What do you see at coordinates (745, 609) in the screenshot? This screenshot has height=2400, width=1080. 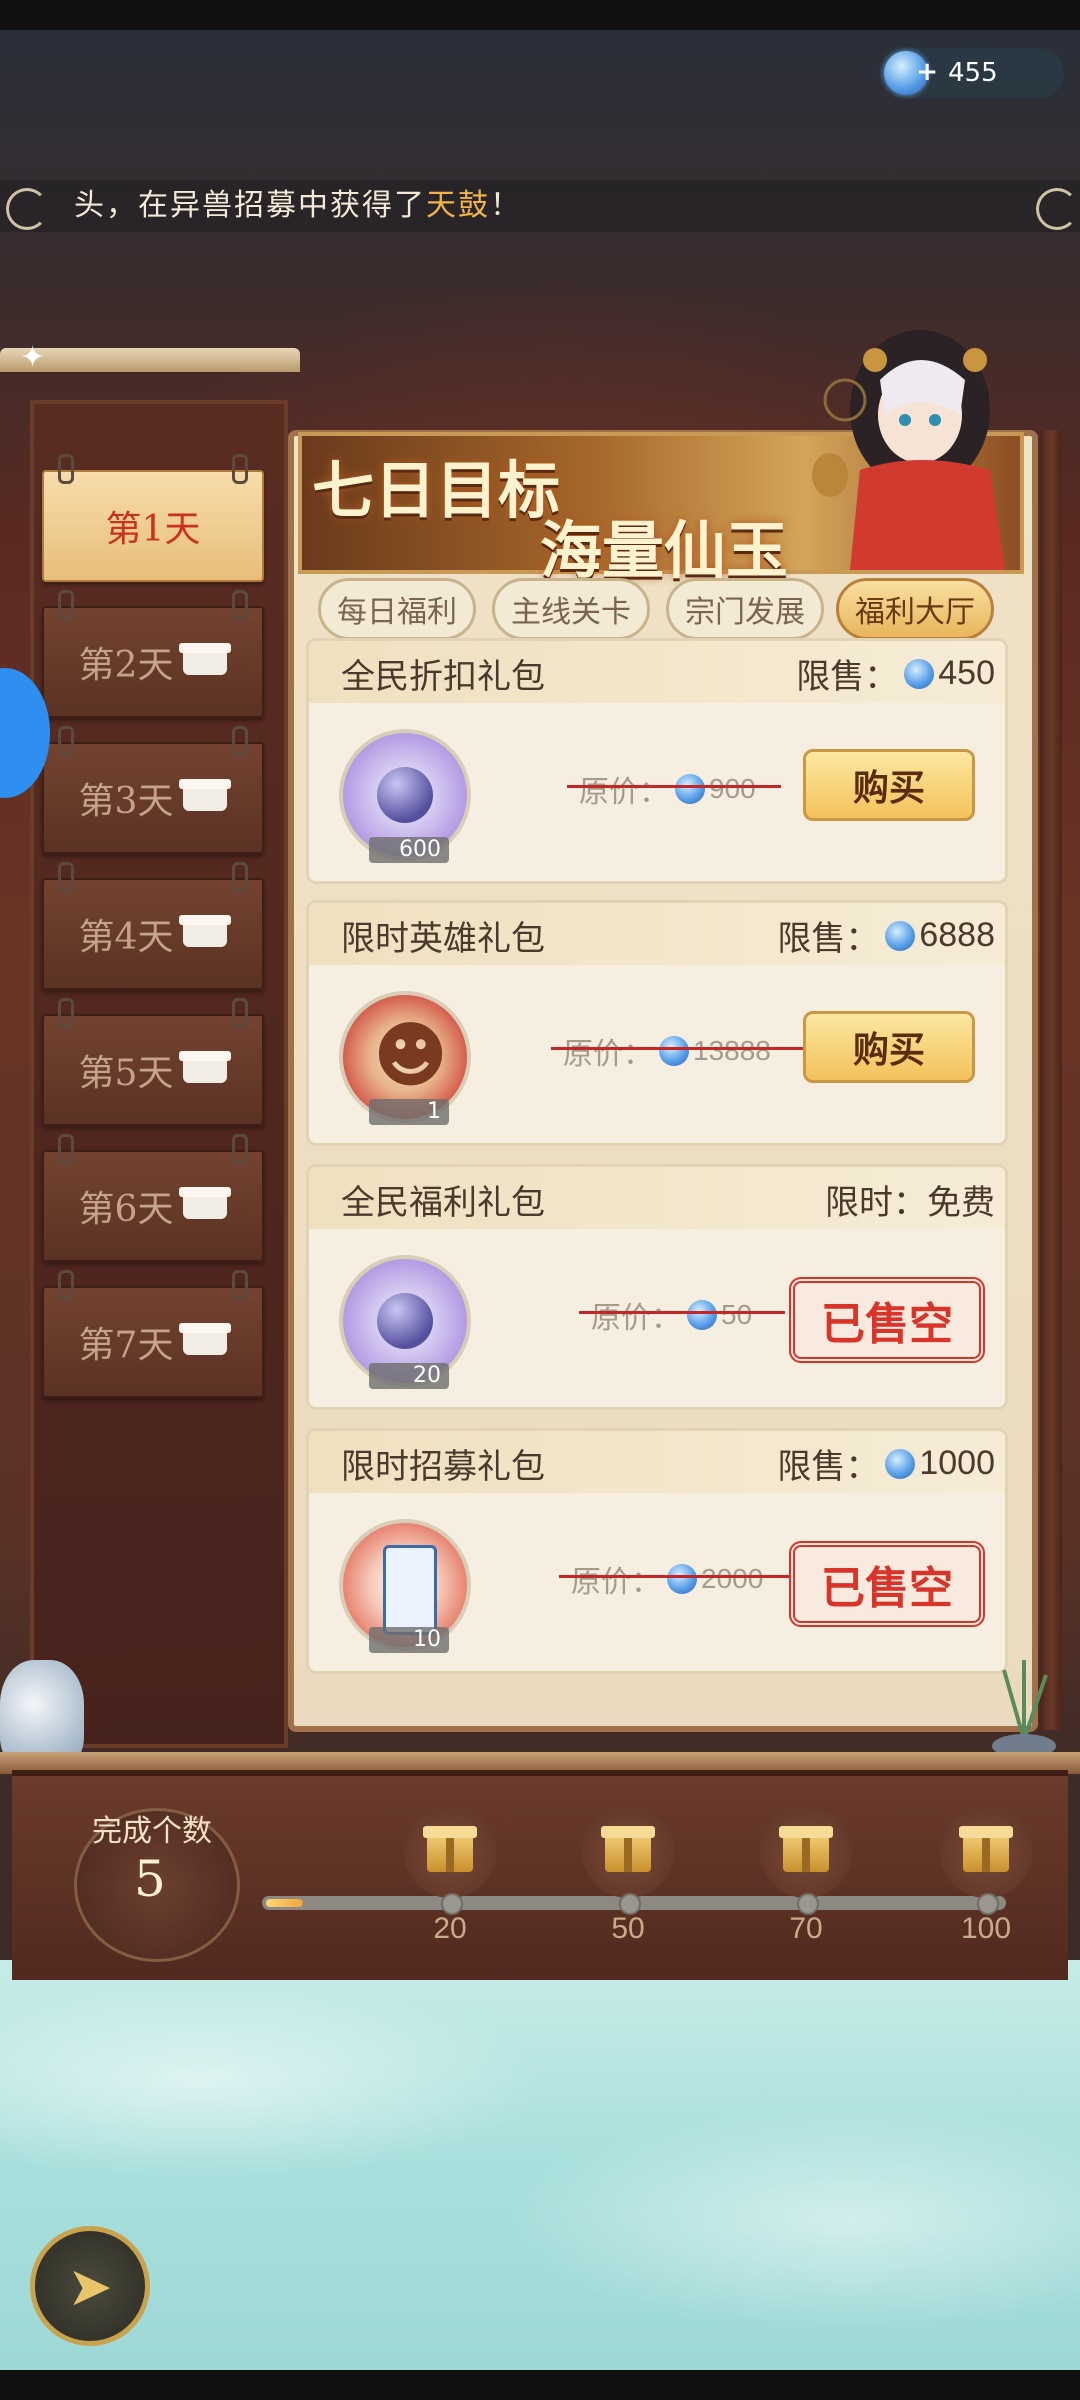 I see `category-tab-3: 宗门发展` at bounding box center [745, 609].